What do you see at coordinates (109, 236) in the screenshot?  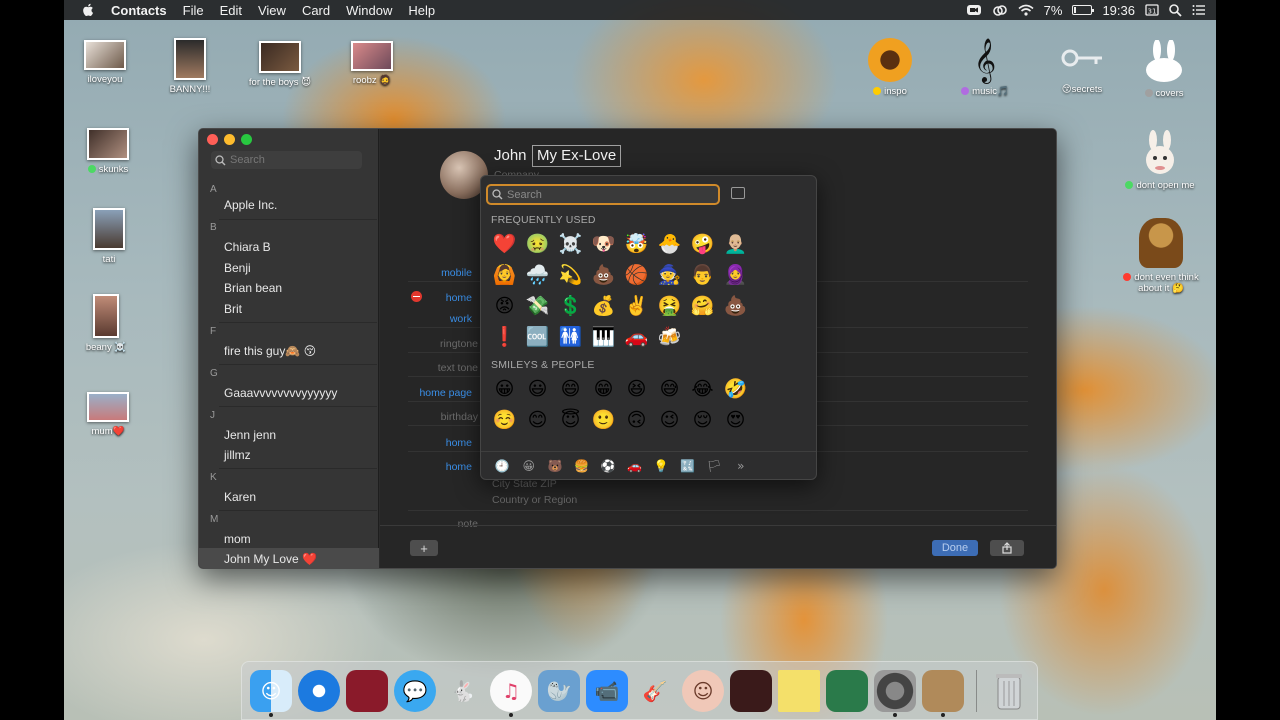 I see `desktop-folder-tati: tati` at bounding box center [109, 236].